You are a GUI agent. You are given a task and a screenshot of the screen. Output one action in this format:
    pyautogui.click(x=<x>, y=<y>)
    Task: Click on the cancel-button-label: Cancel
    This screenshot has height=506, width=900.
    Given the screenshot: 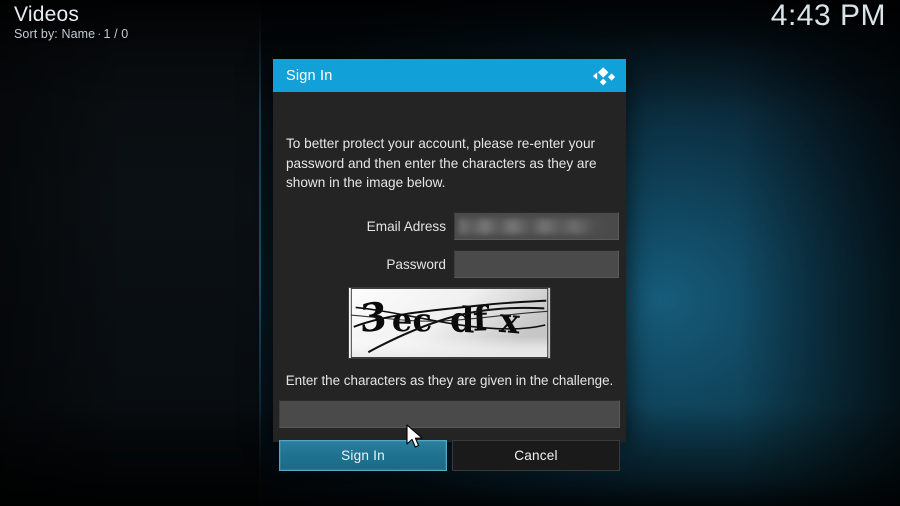 What is the action you would take?
    pyautogui.click(x=536, y=455)
    